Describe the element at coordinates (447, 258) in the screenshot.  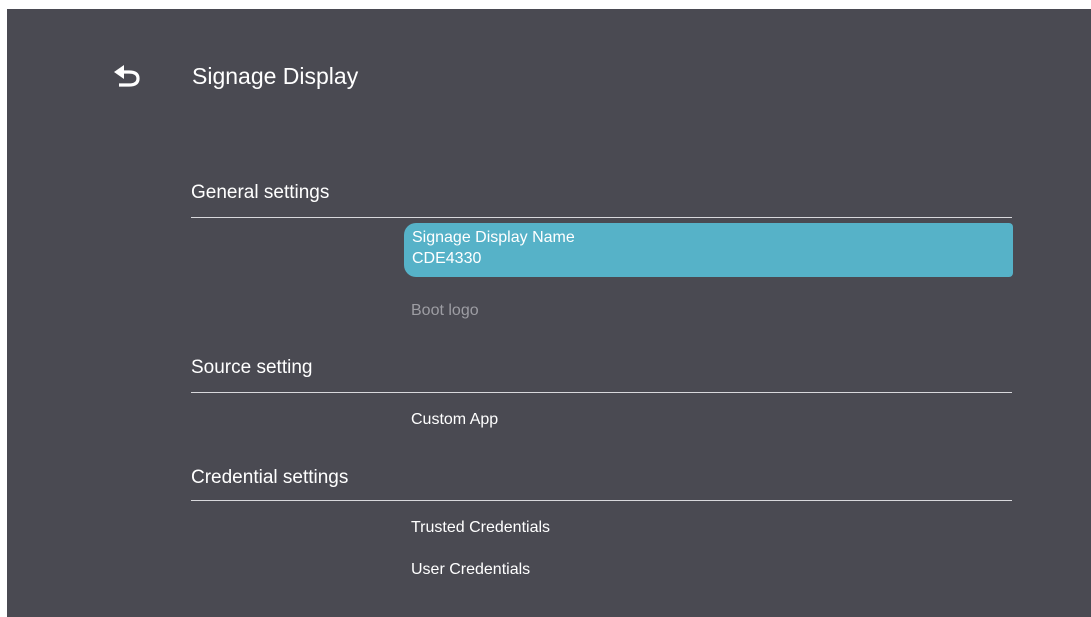
I see `signage-display-name-value: CDE4330` at that location.